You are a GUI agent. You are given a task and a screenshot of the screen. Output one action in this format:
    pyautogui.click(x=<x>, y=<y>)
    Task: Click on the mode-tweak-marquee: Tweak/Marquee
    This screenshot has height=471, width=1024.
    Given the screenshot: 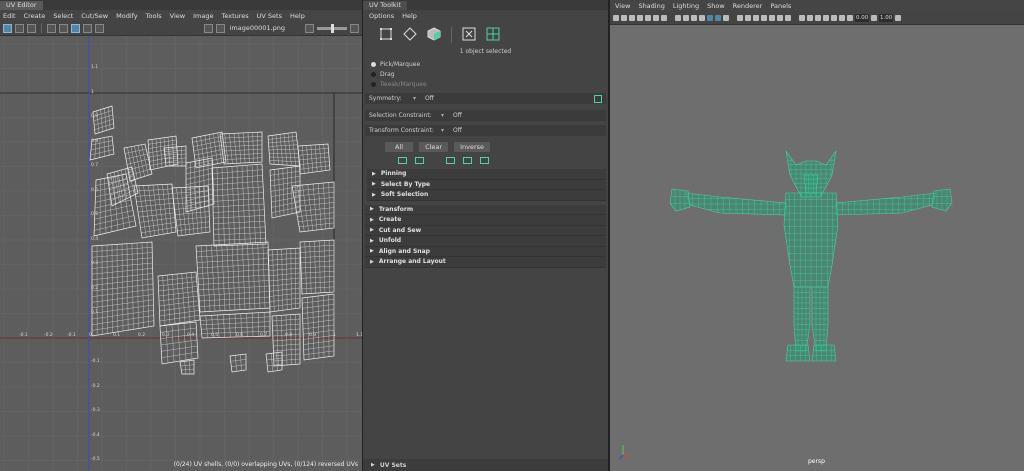 What is the action you would take?
    pyautogui.click(x=485, y=84)
    